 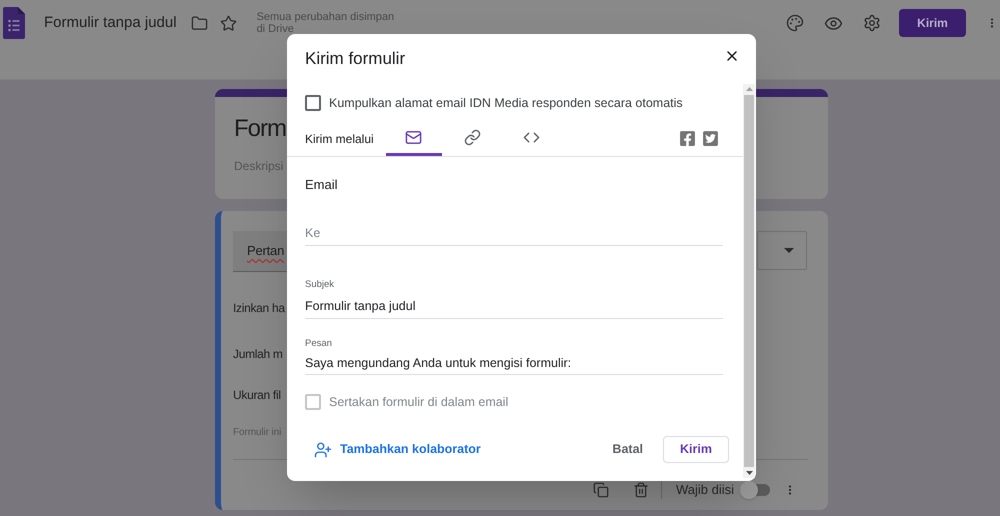 What do you see at coordinates (473, 137) in the screenshot?
I see `link-icon` at bounding box center [473, 137].